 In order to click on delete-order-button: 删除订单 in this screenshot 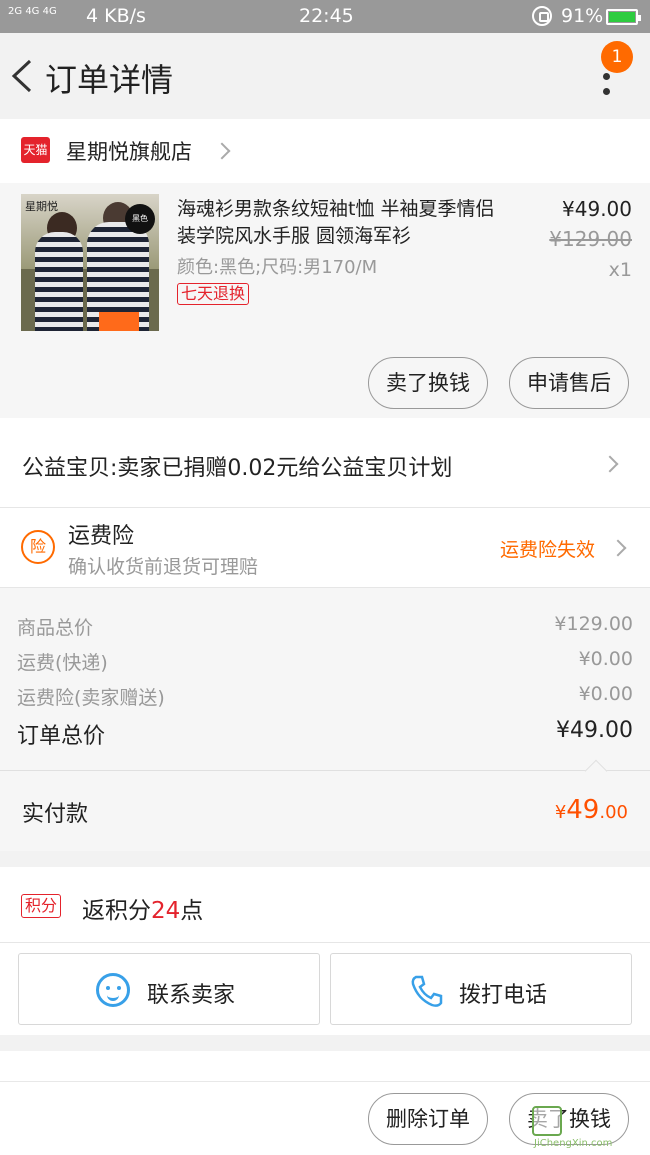, I will do `click(428, 1119)`.